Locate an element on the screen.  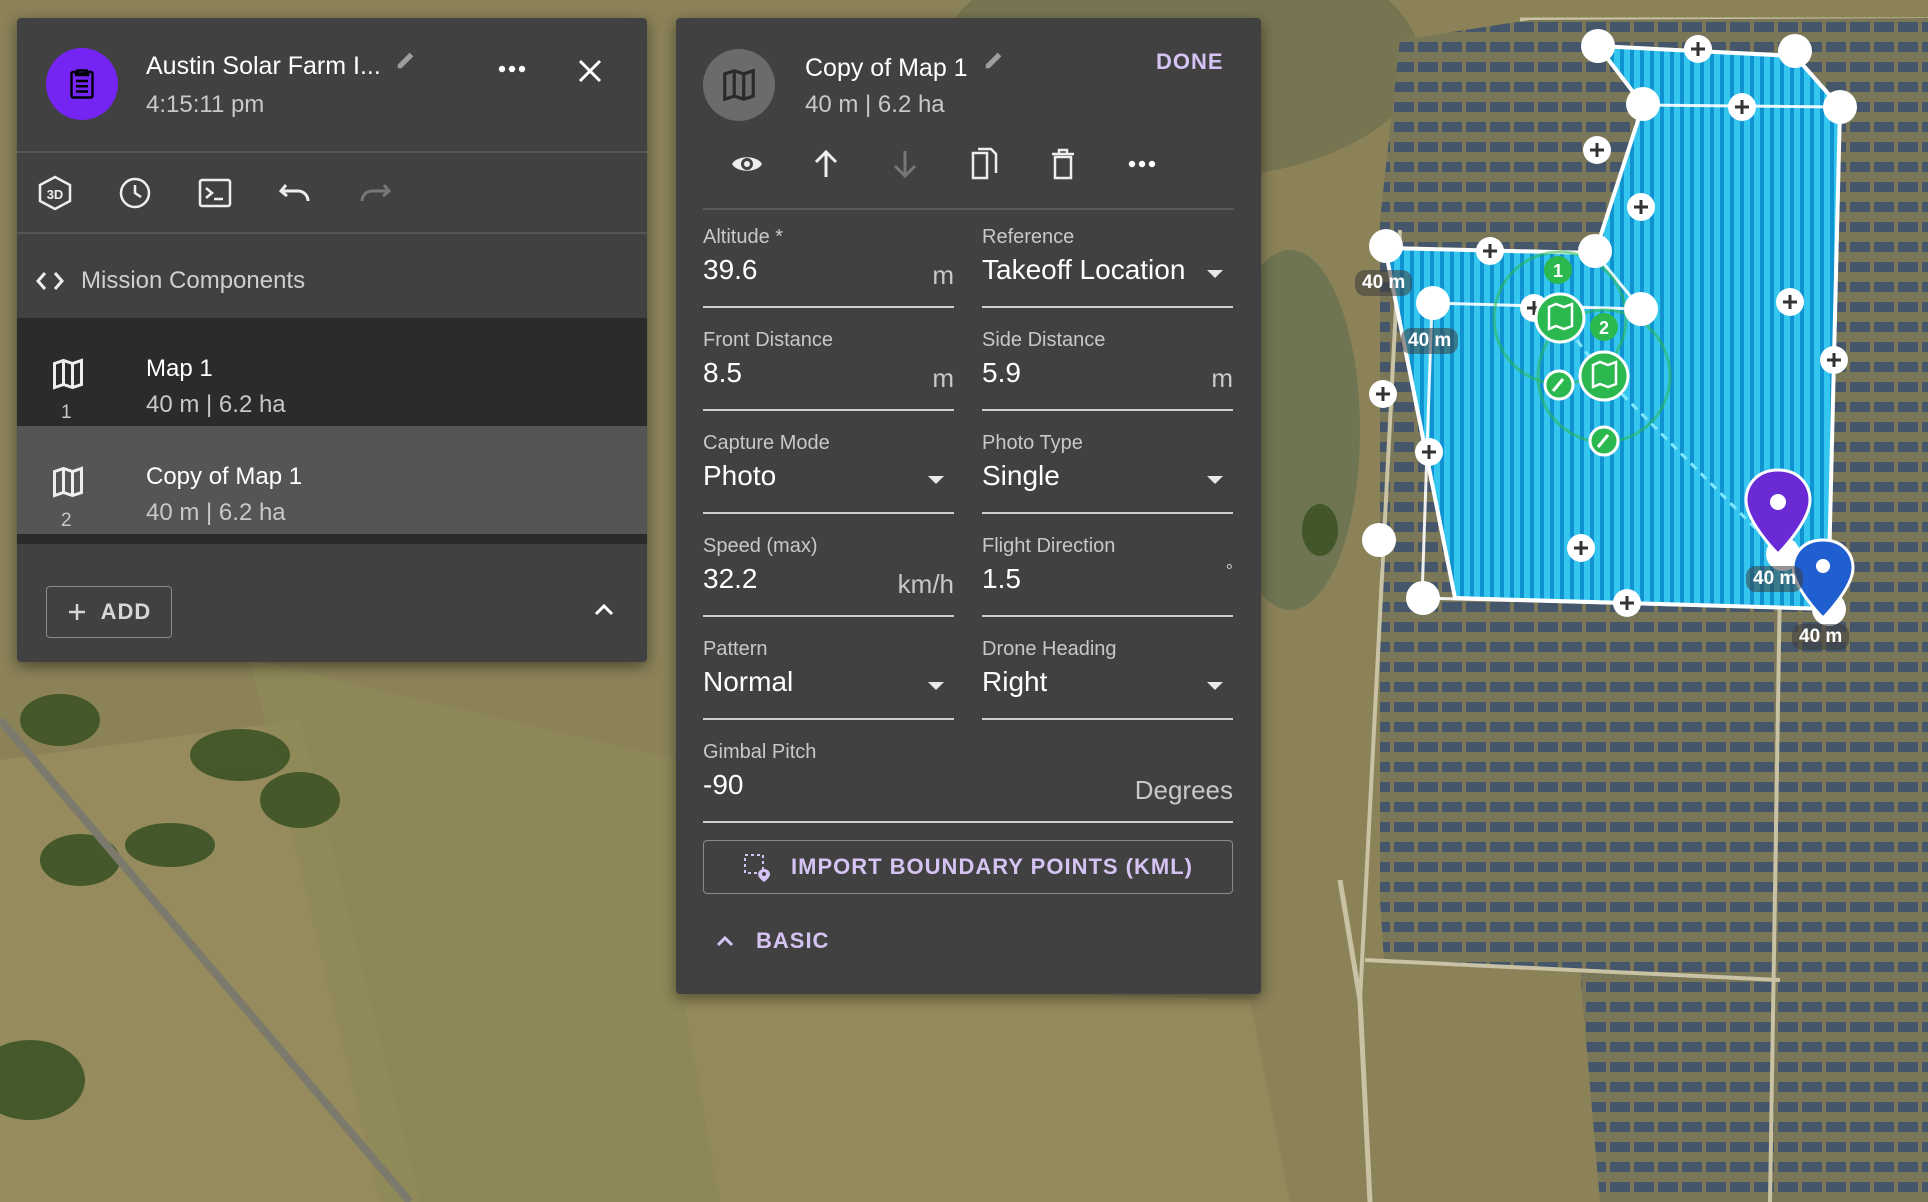
flight-direction-field: Flight Direction 1.5 ° is located at coordinates (1107, 576).